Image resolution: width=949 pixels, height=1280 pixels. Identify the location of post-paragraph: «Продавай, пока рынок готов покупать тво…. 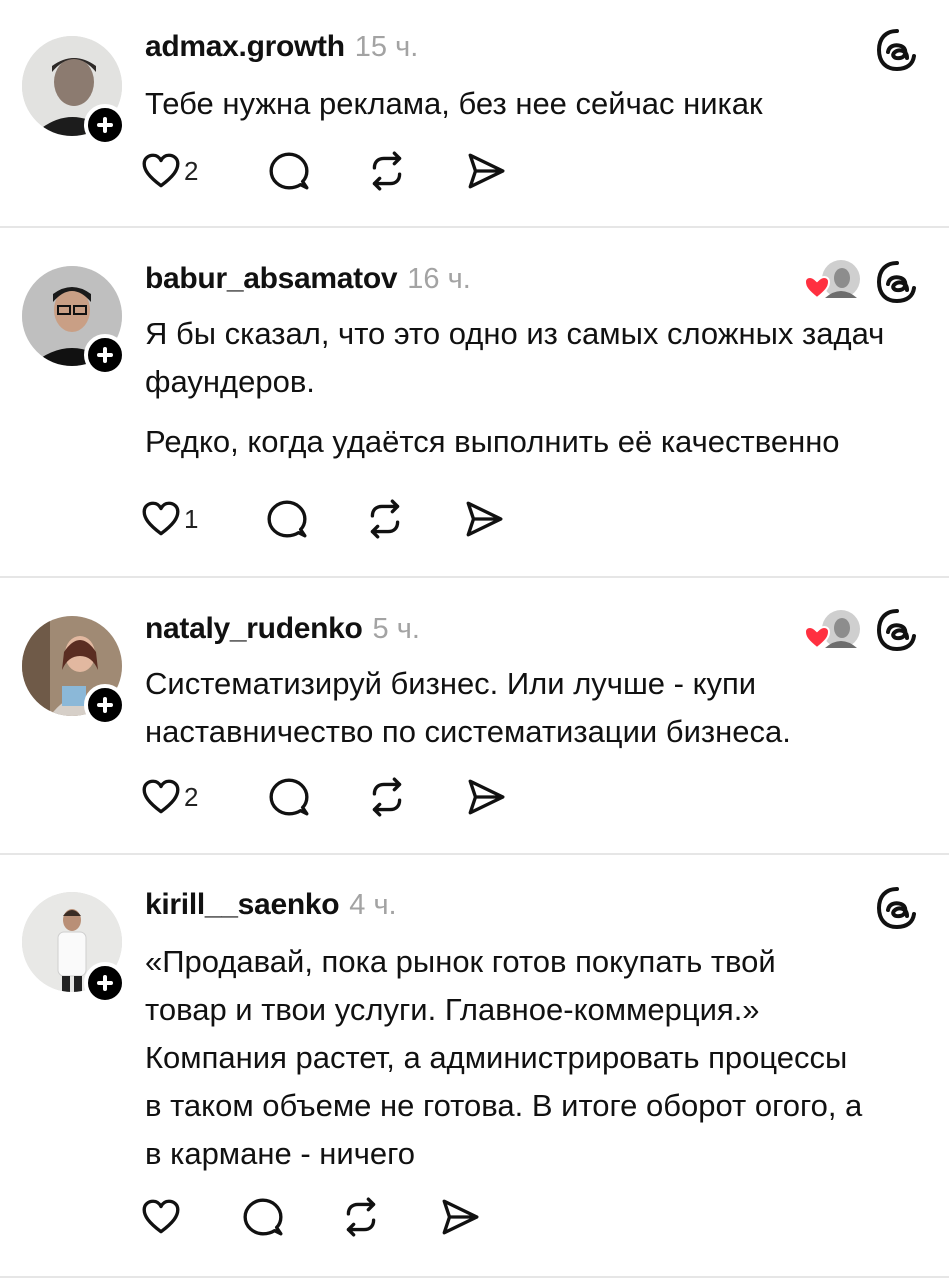
(460, 985).